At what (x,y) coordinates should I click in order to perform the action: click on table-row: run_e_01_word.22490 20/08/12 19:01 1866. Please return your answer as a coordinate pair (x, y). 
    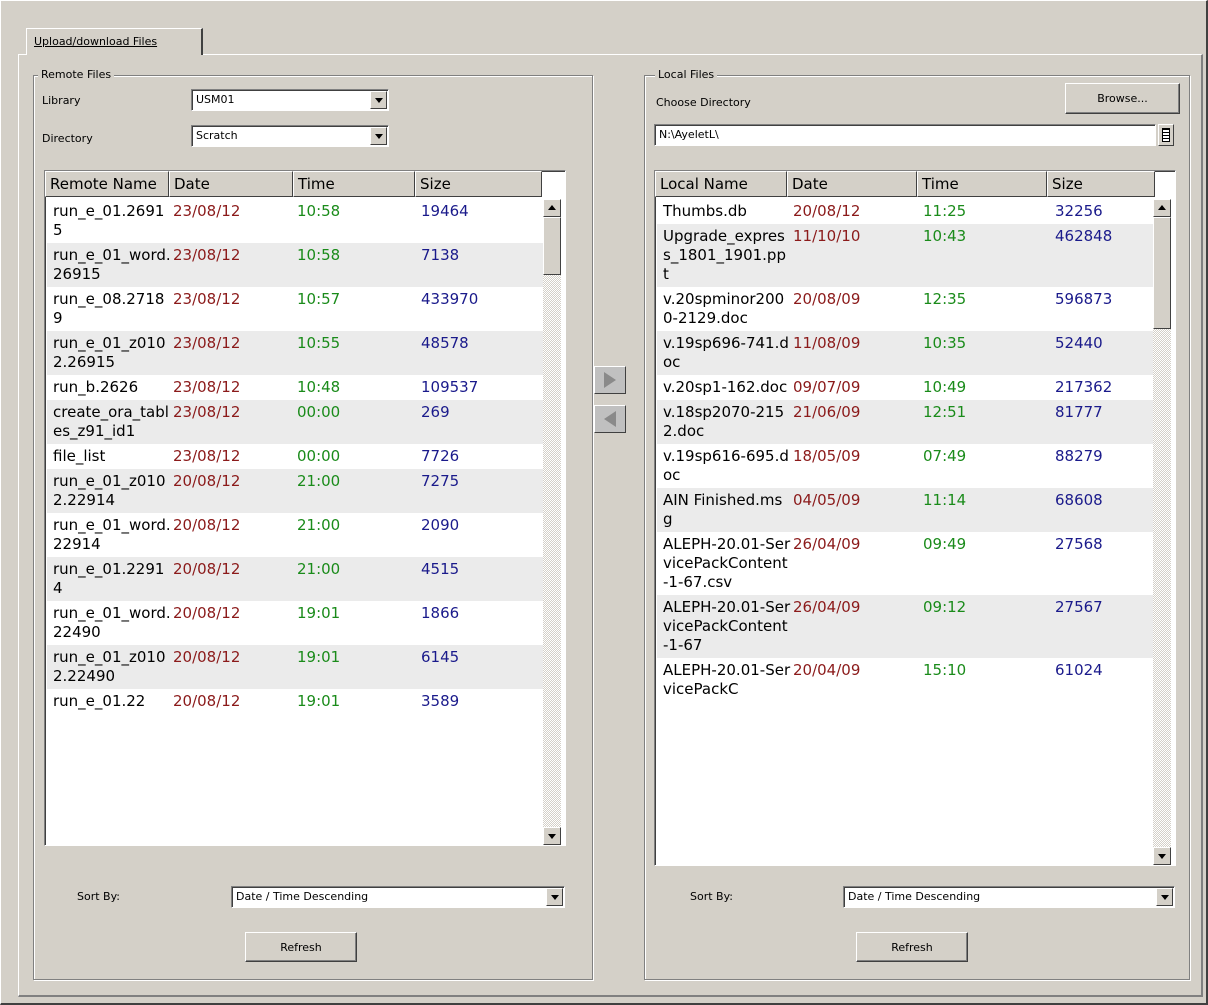
    Looking at the image, I should click on (295, 623).